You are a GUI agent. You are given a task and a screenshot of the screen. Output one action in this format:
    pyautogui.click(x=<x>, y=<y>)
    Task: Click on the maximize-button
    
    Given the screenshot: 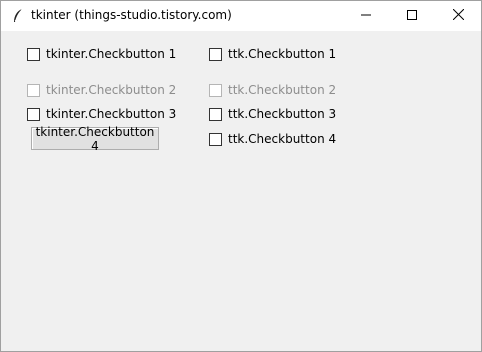 What is the action you would take?
    pyautogui.click(x=412, y=16)
    